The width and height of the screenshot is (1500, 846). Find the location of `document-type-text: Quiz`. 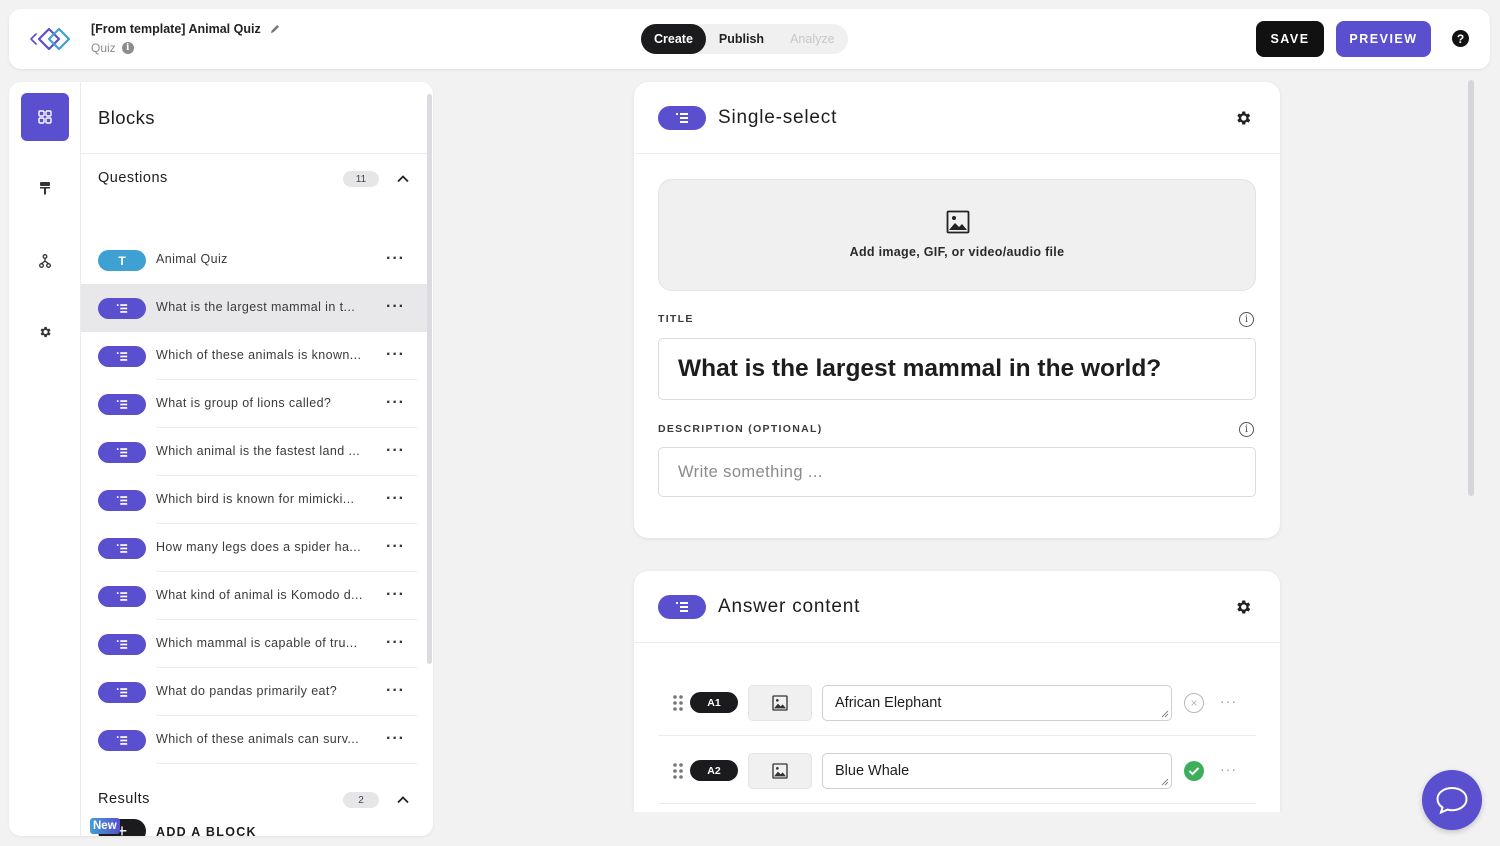

document-type-text: Quiz is located at coordinates (103, 48).